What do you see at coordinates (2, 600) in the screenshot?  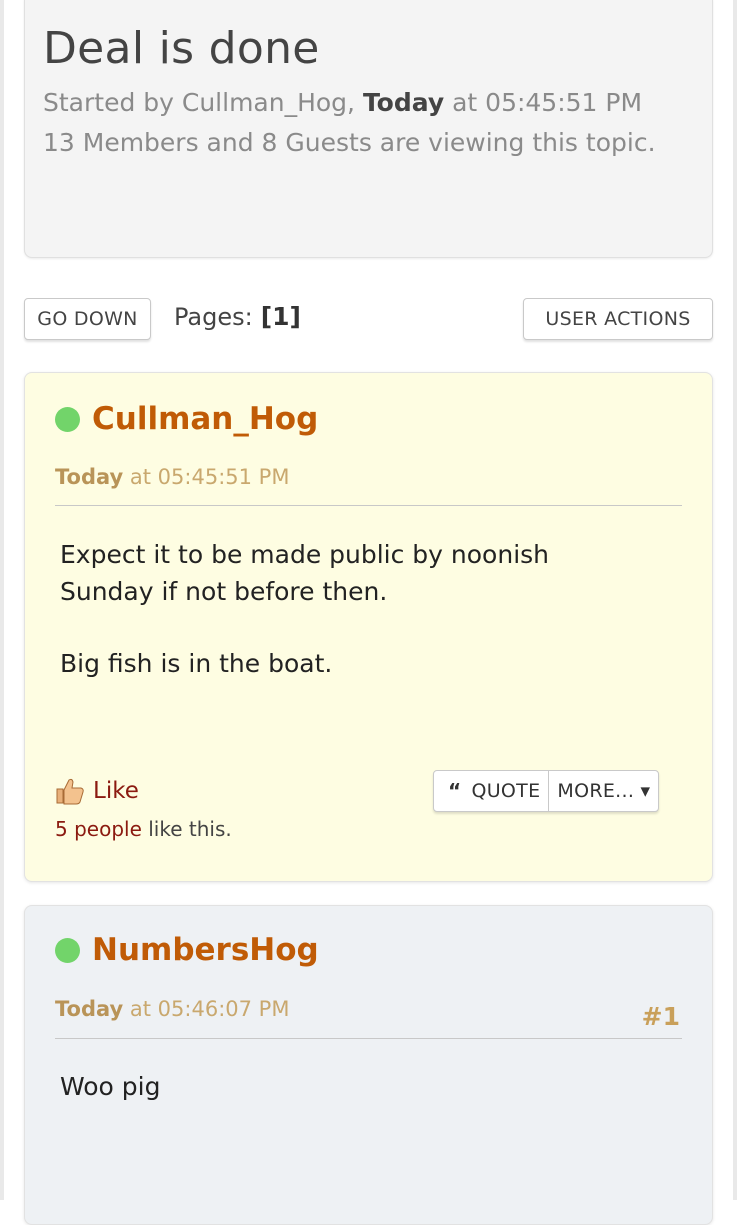 I see `page-edge-left` at bounding box center [2, 600].